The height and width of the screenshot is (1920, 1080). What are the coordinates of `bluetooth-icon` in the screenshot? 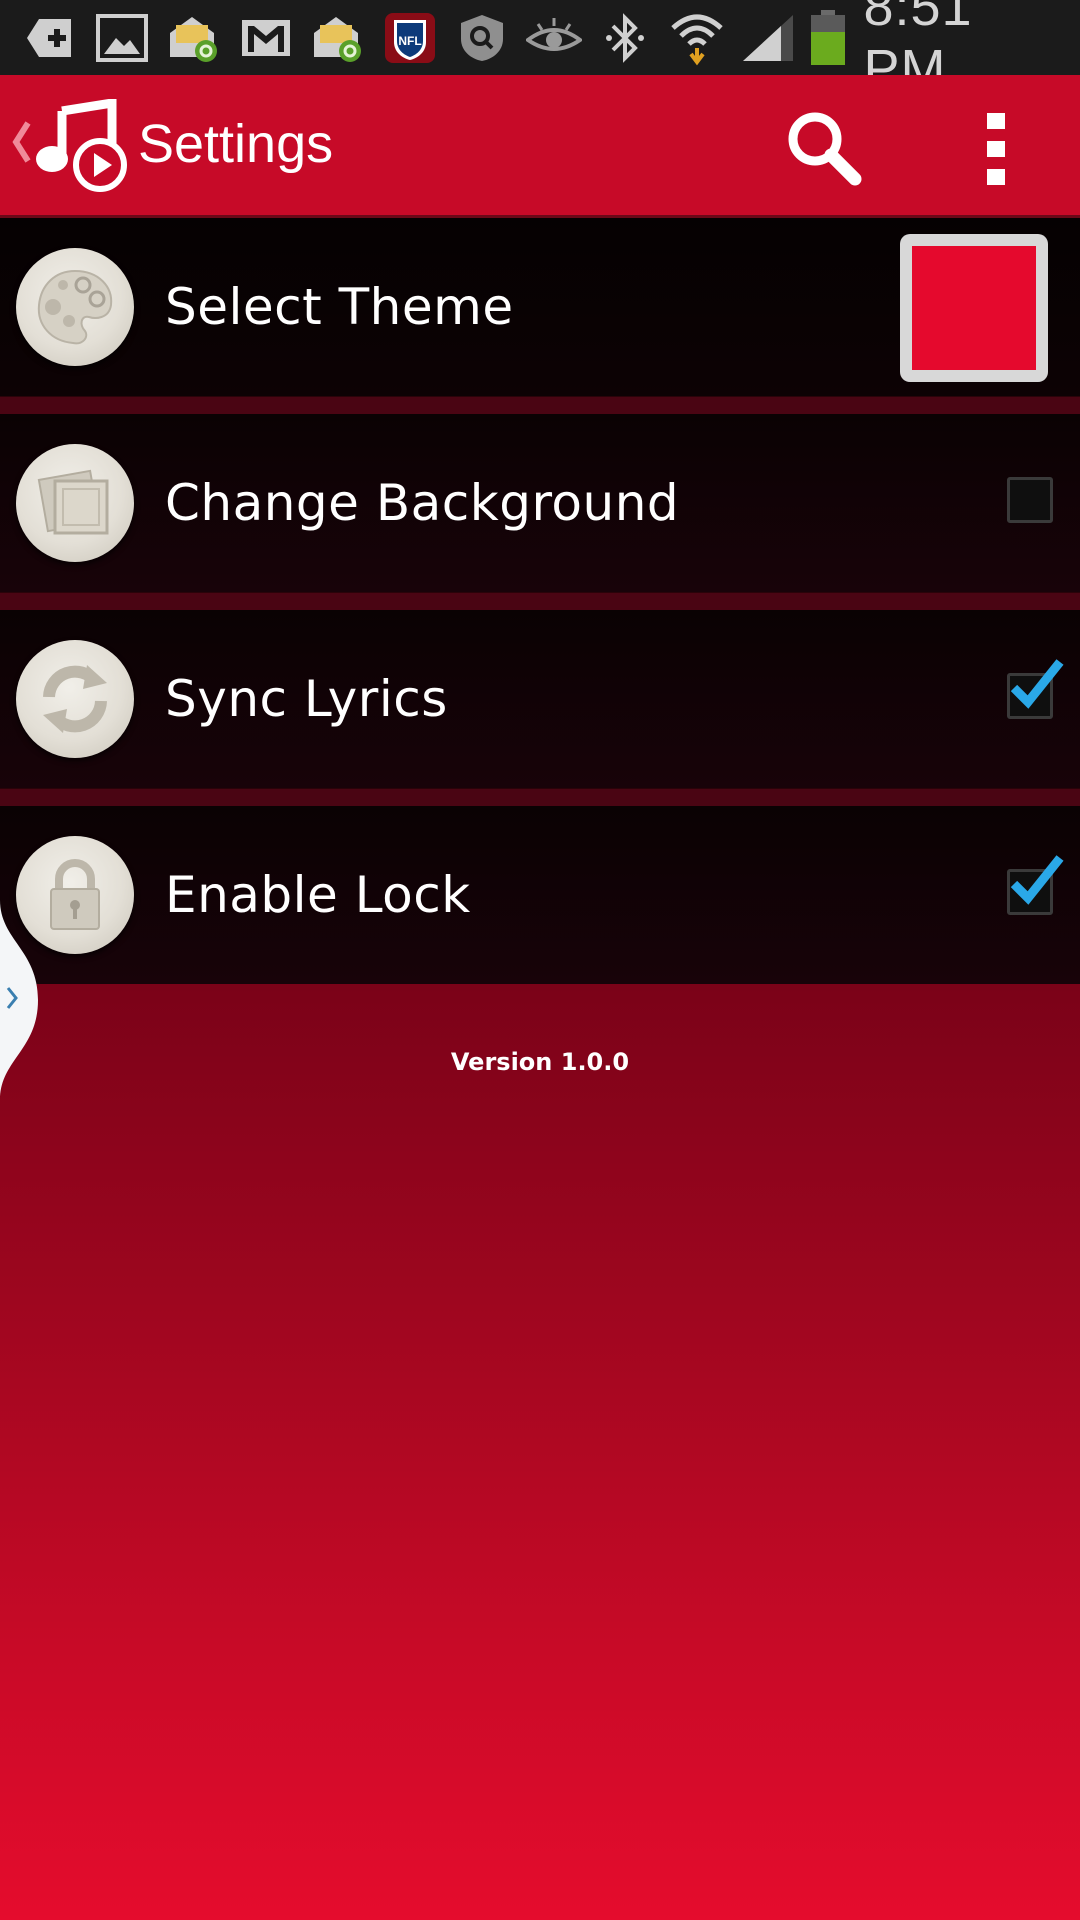 It's located at (624, 37).